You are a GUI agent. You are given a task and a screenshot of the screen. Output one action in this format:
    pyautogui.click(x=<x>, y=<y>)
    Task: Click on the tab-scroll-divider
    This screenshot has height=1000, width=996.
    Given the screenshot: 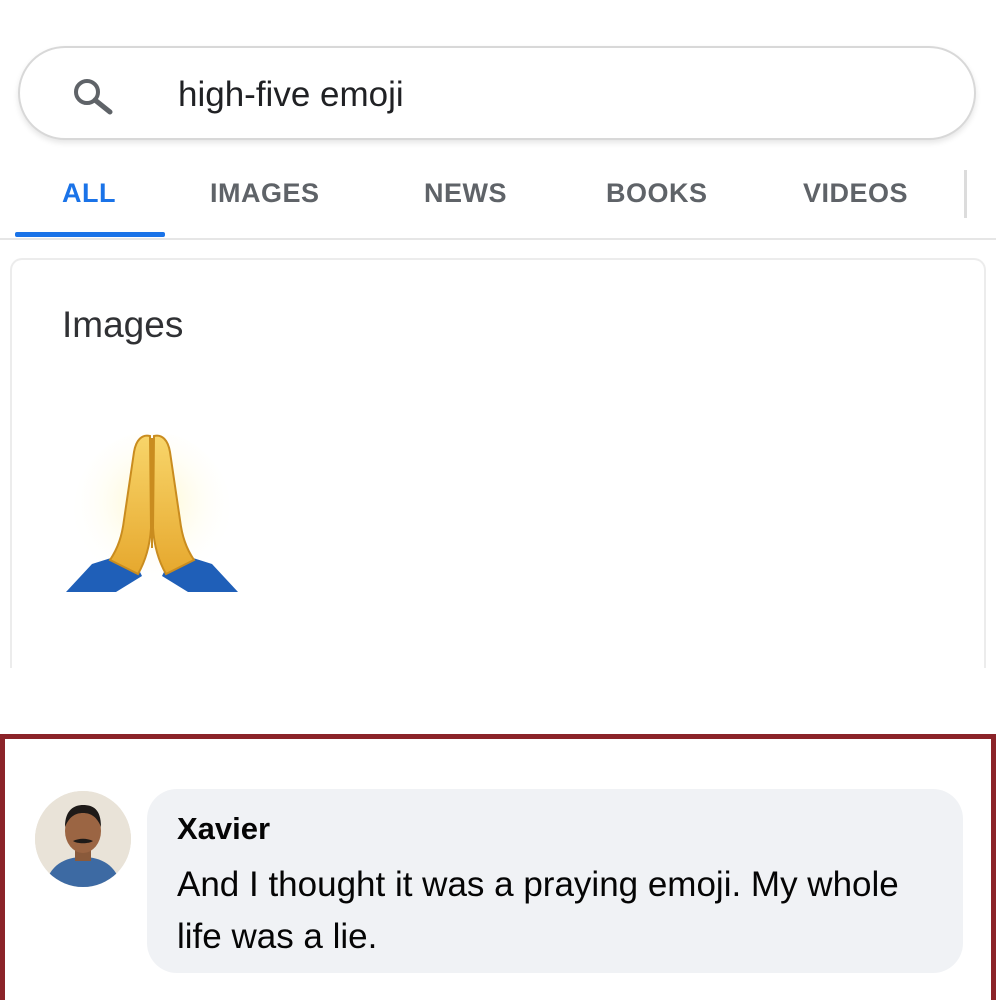 What is the action you would take?
    pyautogui.click(x=965, y=194)
    